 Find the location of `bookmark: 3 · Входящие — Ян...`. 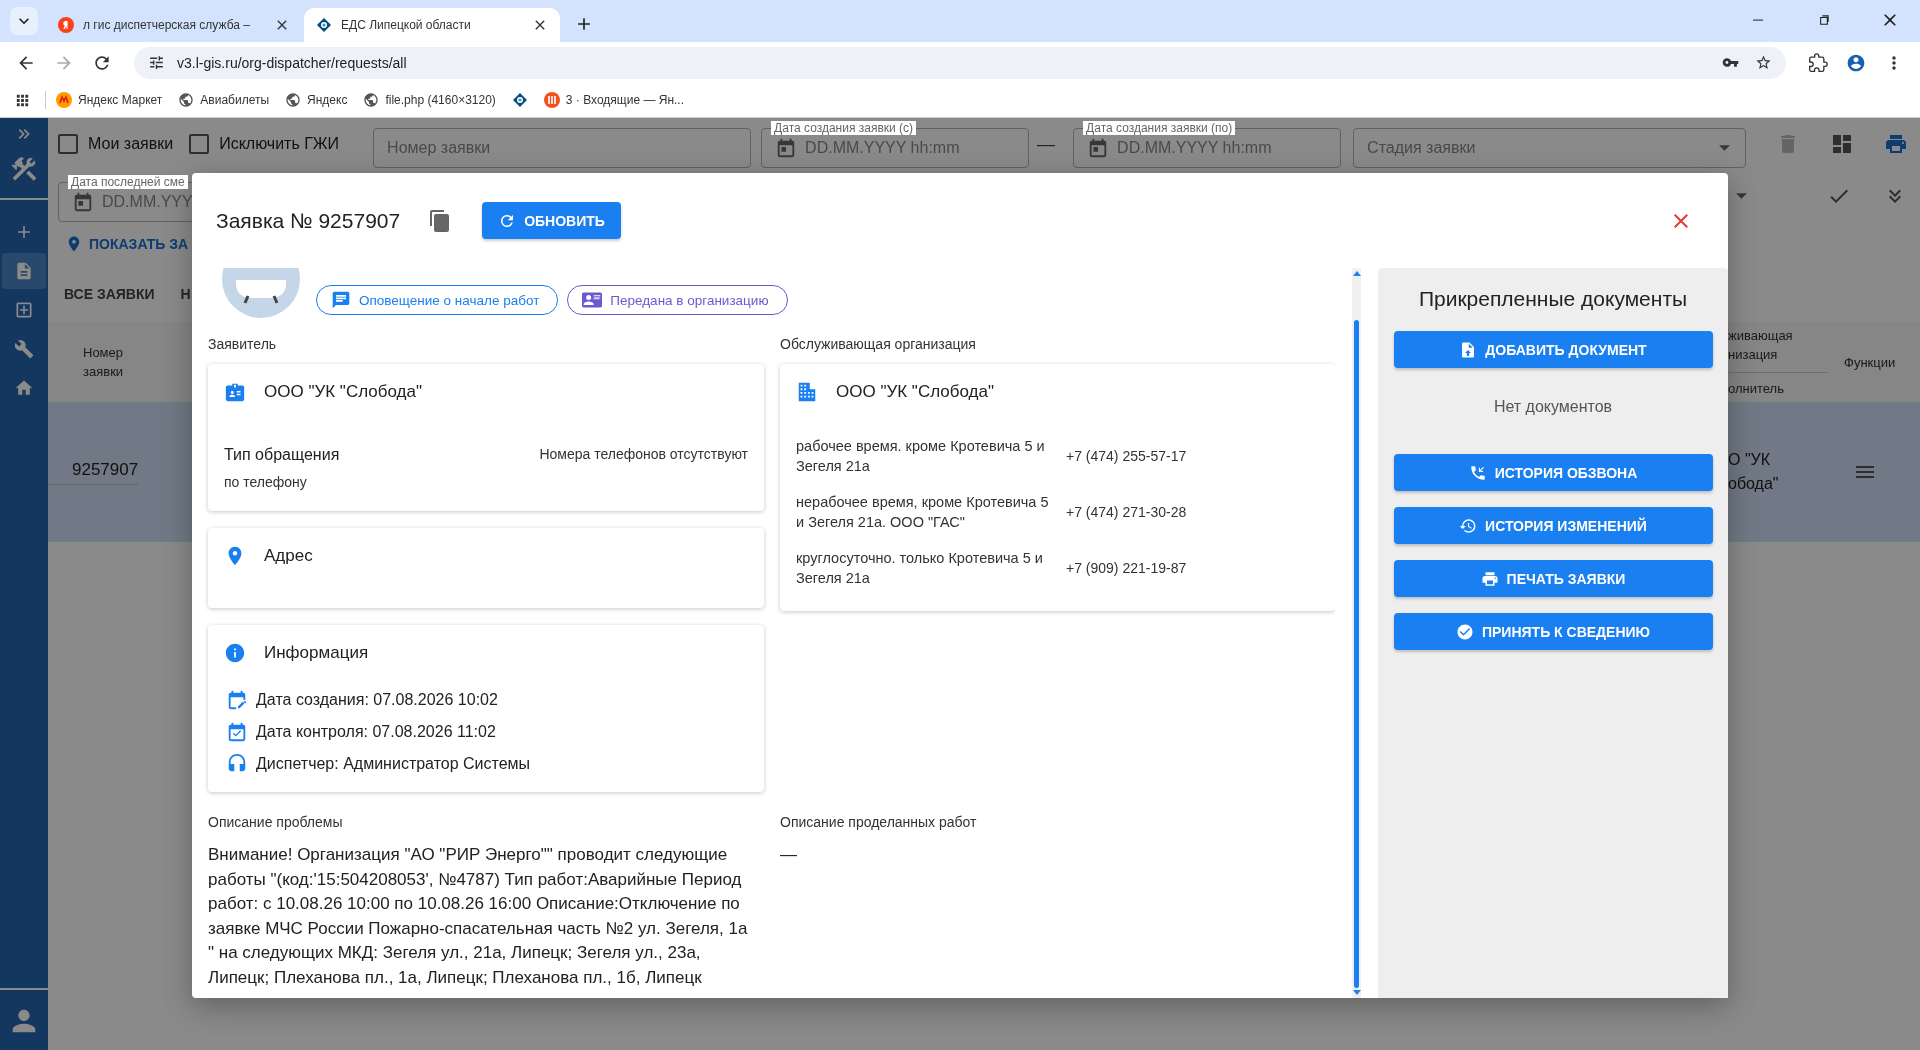

bookmark: 3 · Входящие — Ян... is located at coordinates (614, 100).